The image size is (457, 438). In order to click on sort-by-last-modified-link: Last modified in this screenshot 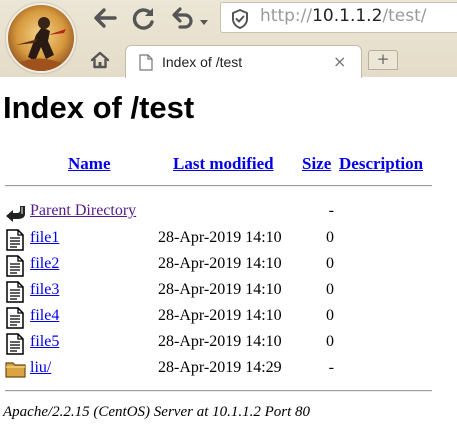, I will do `click(223, 164)`.